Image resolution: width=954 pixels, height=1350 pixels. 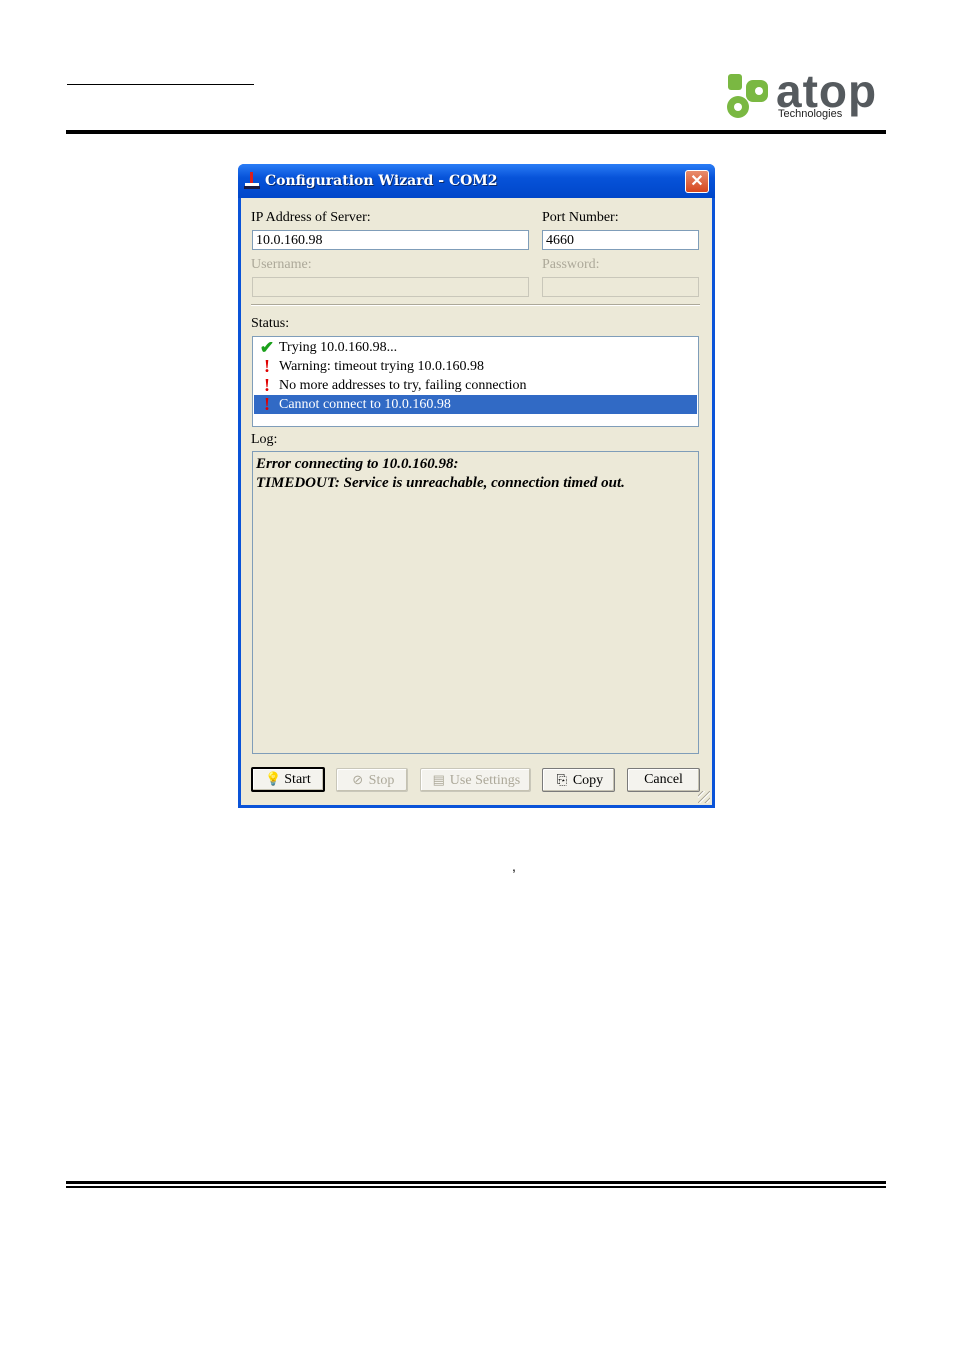 What do you see at coordinates (372, 780) in the screenshot?
I see `stop-button: ⊘ Stop` at bounding box center [372, 780].